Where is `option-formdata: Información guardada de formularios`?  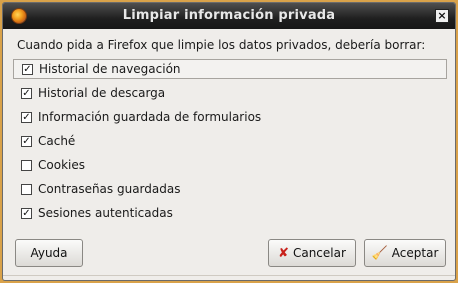
option-formdata: Información guardada de formularios is located at coordinates (137, 117).